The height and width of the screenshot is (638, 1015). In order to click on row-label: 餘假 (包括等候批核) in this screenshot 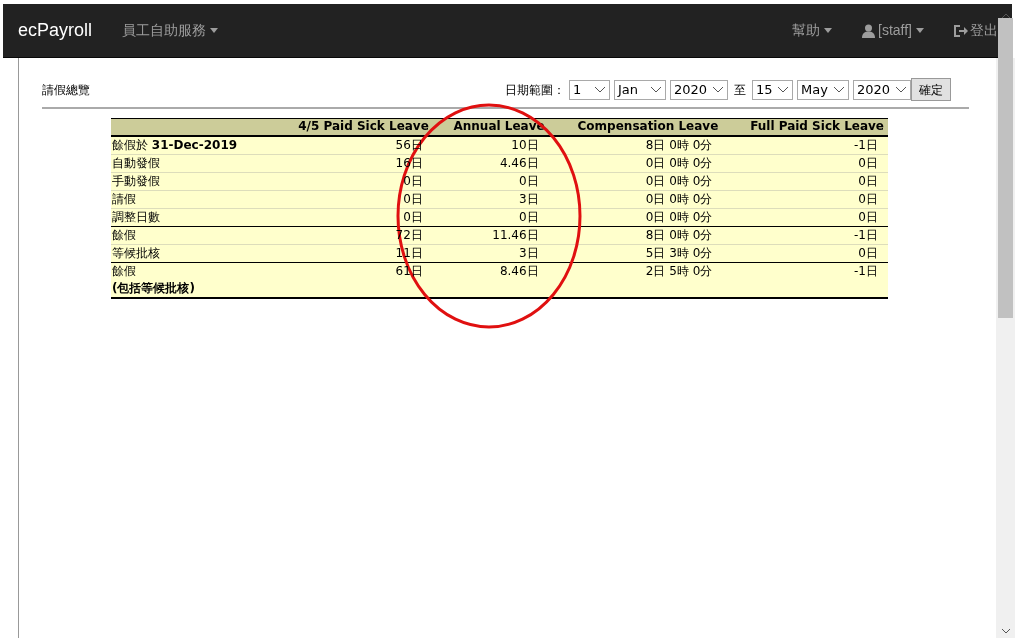, I will do `click(153, 279)`.